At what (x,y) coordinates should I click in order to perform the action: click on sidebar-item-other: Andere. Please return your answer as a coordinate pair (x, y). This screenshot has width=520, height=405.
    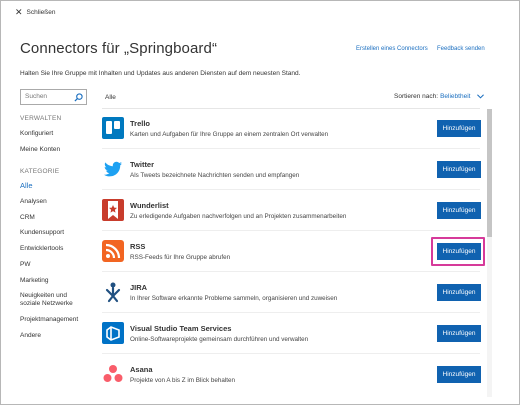
    Looking at the image, I should click on (30, 336).